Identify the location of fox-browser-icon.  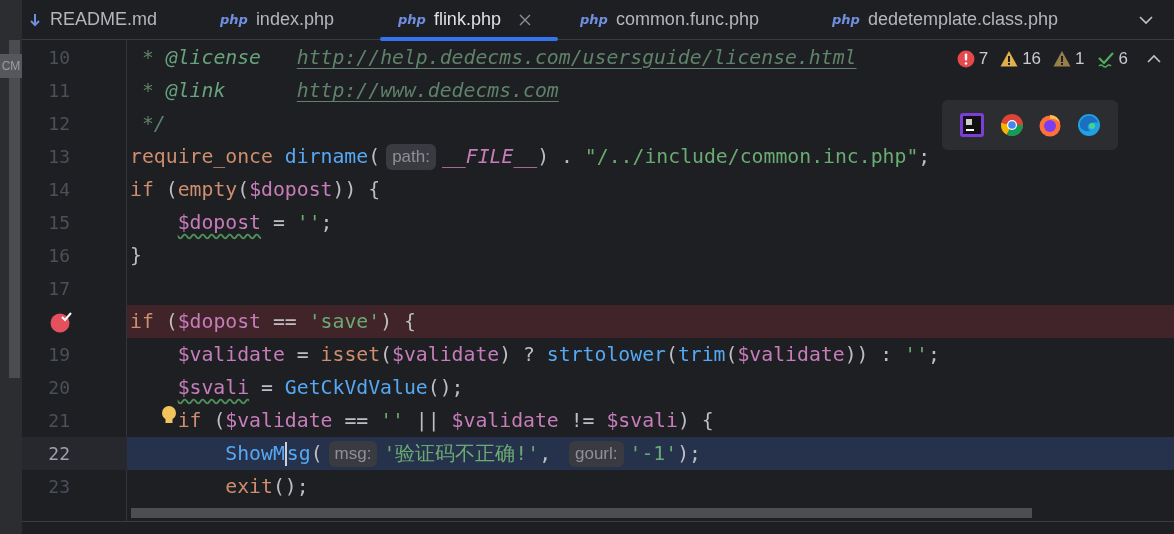
(1050, 125).